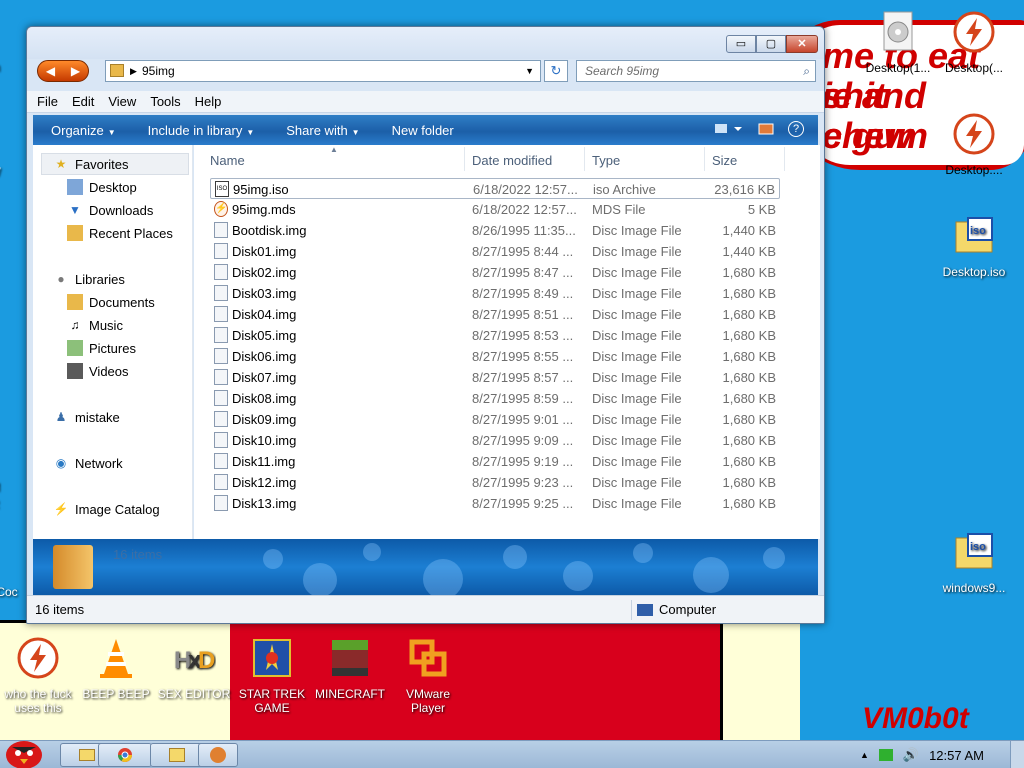  Describe the element at coordinates (10, 487) in the screenshot. I see `desktop-partial-label-3: M` at that location.